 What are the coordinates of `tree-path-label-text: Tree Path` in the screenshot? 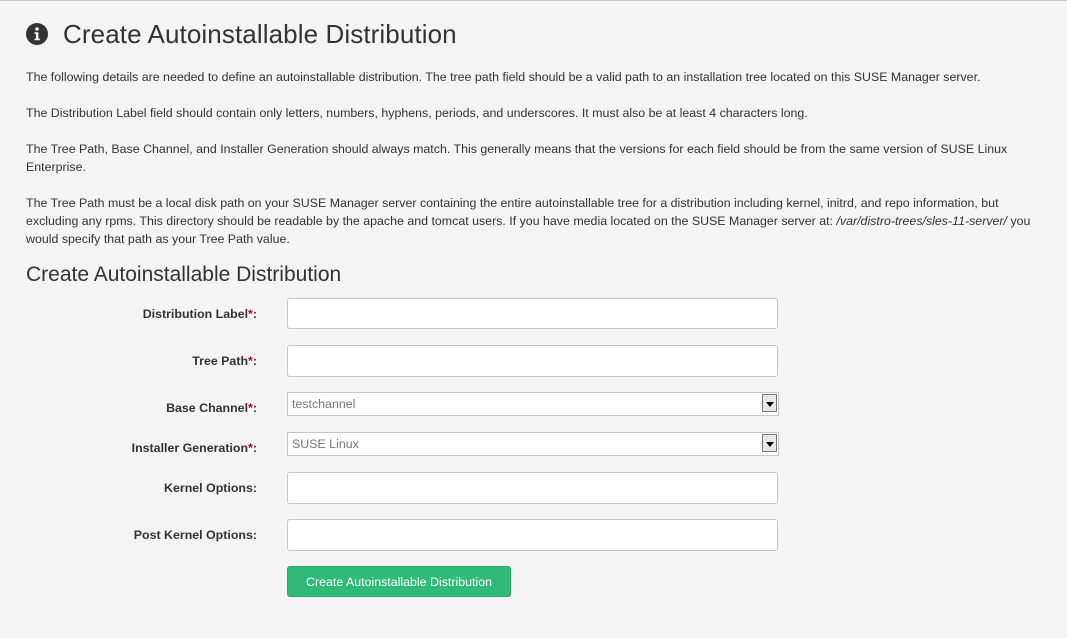 It's located at (220, 361).